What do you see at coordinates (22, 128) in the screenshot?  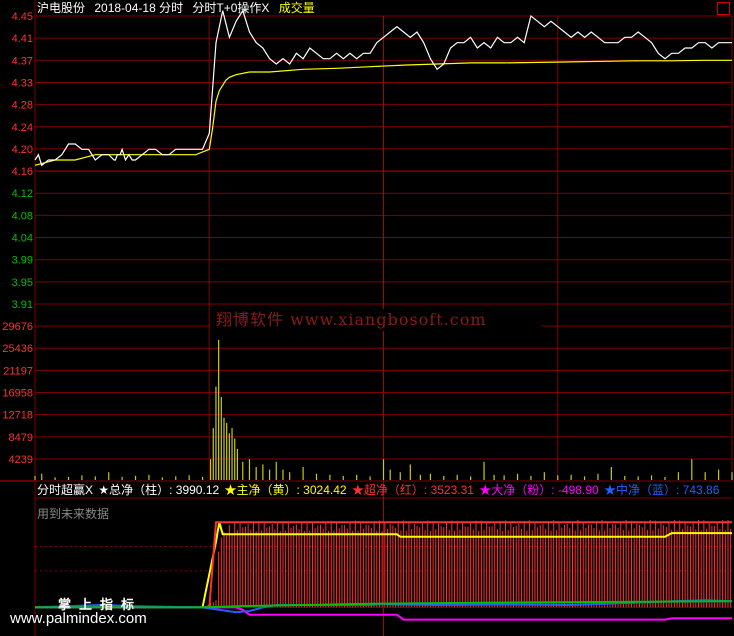 I see `price-tick-label: 4.24` at bounding box center [22, 128].